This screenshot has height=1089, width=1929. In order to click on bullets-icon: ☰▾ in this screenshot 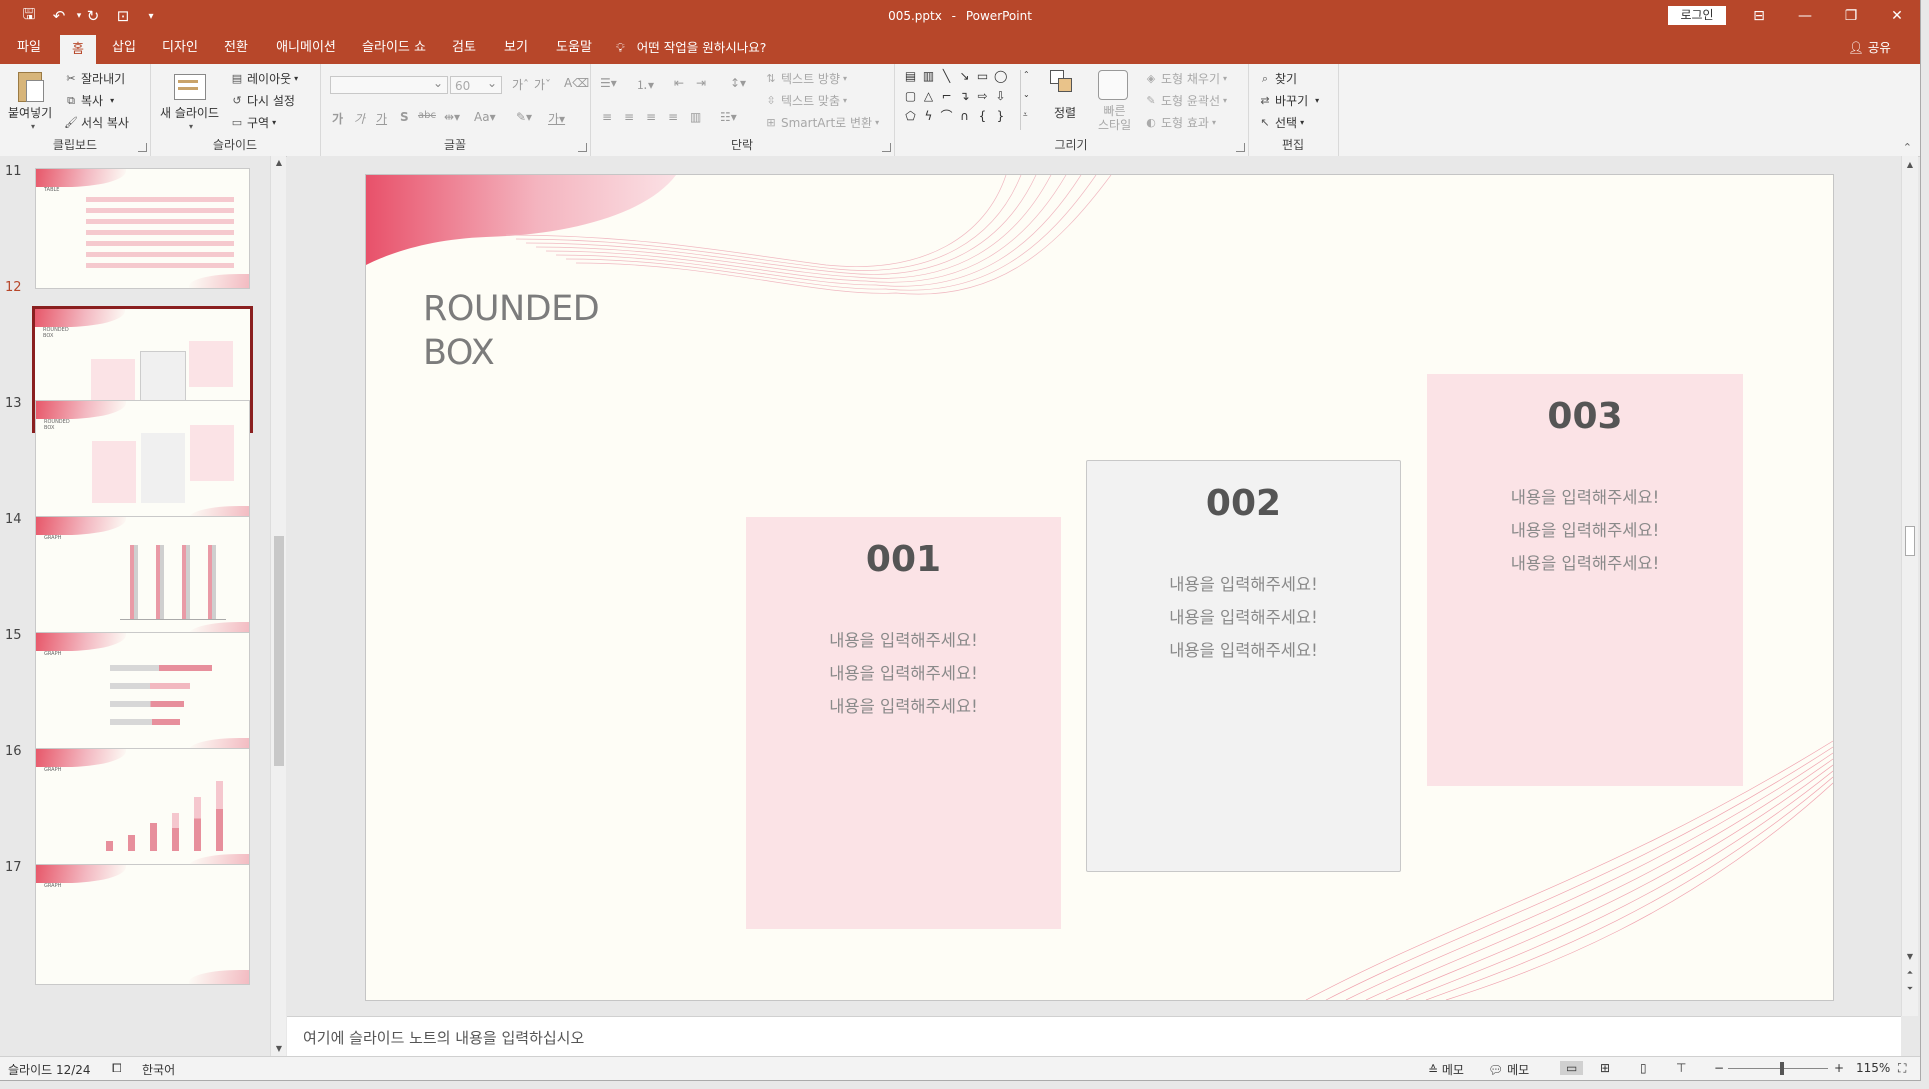, I will do `click(608, 83)`.